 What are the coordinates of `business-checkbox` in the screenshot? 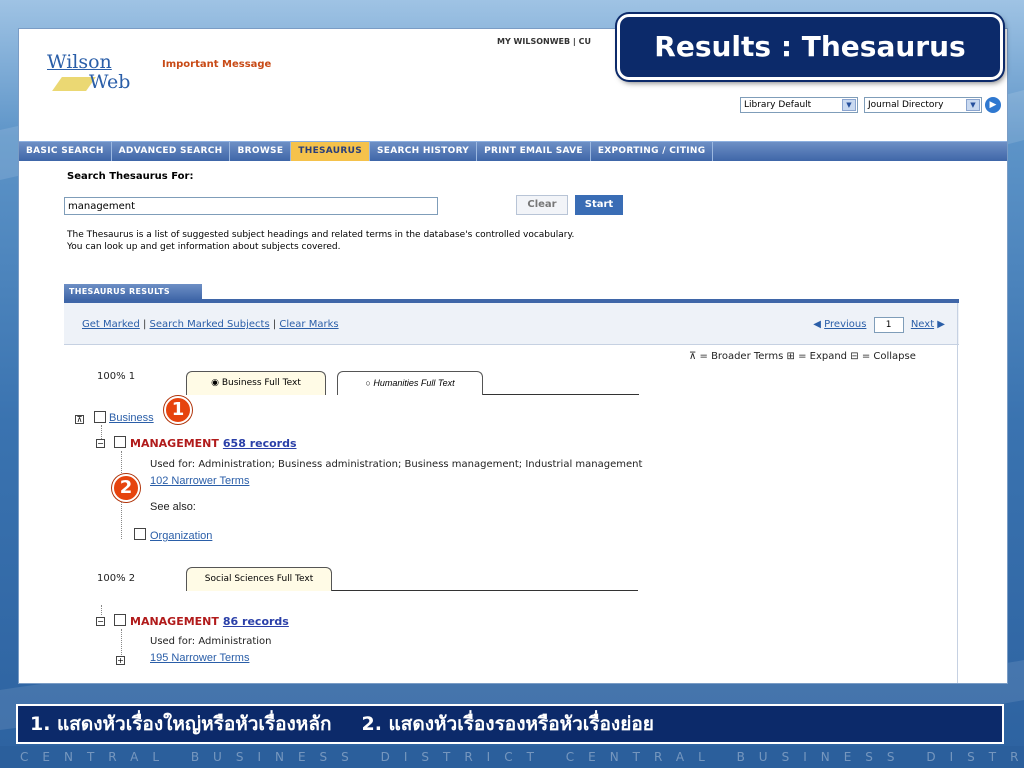 It's located at (100, 417).